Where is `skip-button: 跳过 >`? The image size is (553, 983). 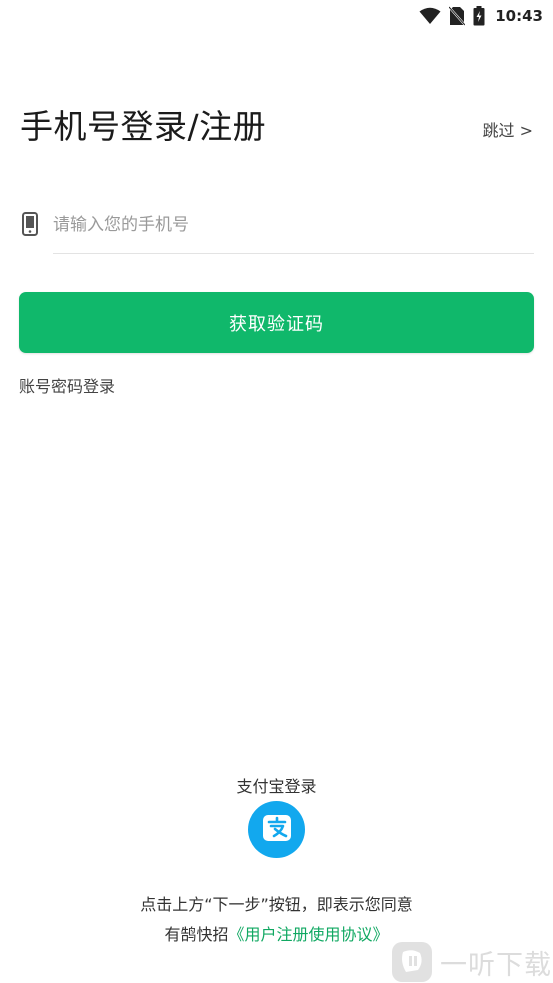
skip-button: 跳过 > is located at coordinates (508, 129).